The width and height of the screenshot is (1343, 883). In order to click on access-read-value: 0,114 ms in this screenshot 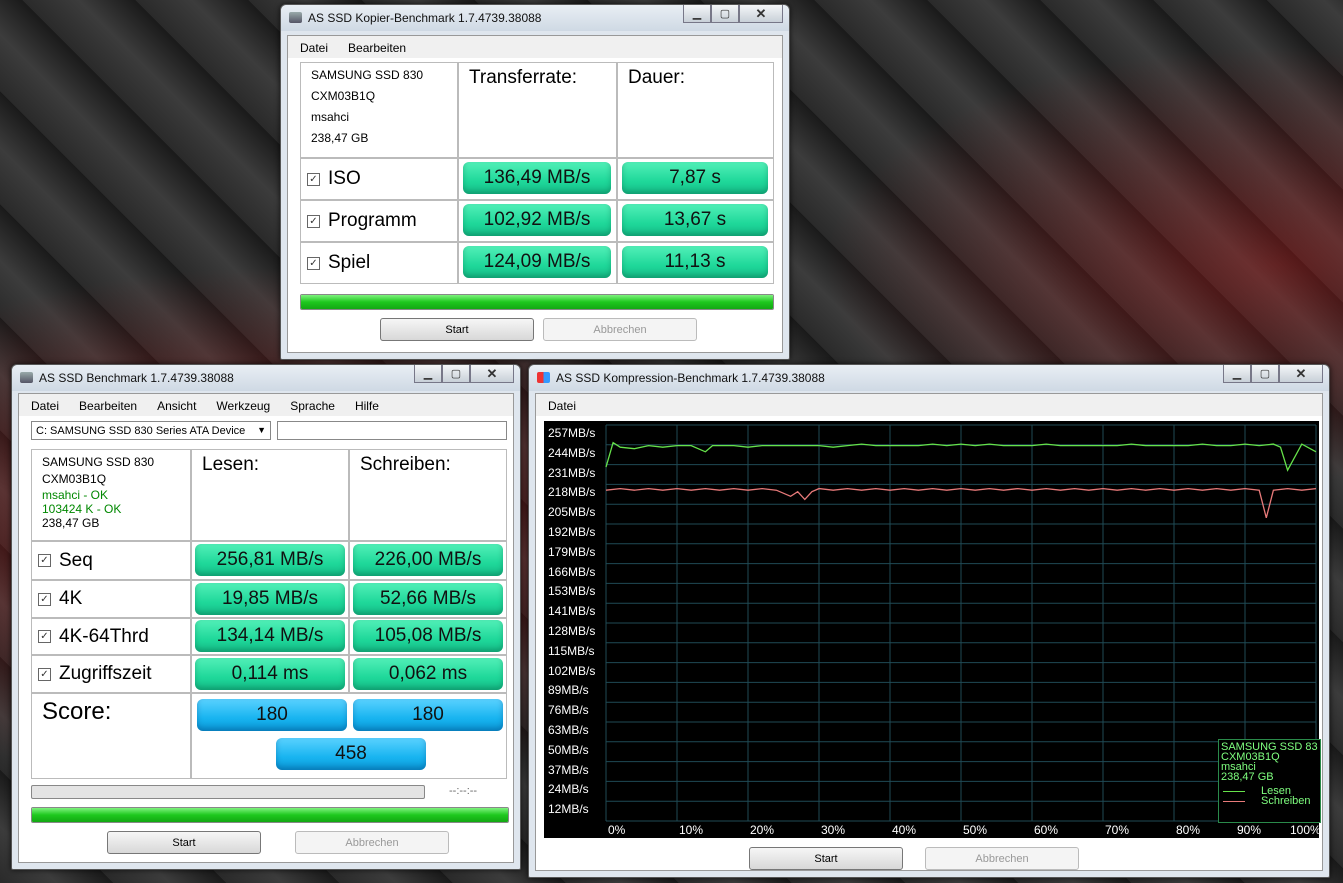, I will do `click(270, 674)`.